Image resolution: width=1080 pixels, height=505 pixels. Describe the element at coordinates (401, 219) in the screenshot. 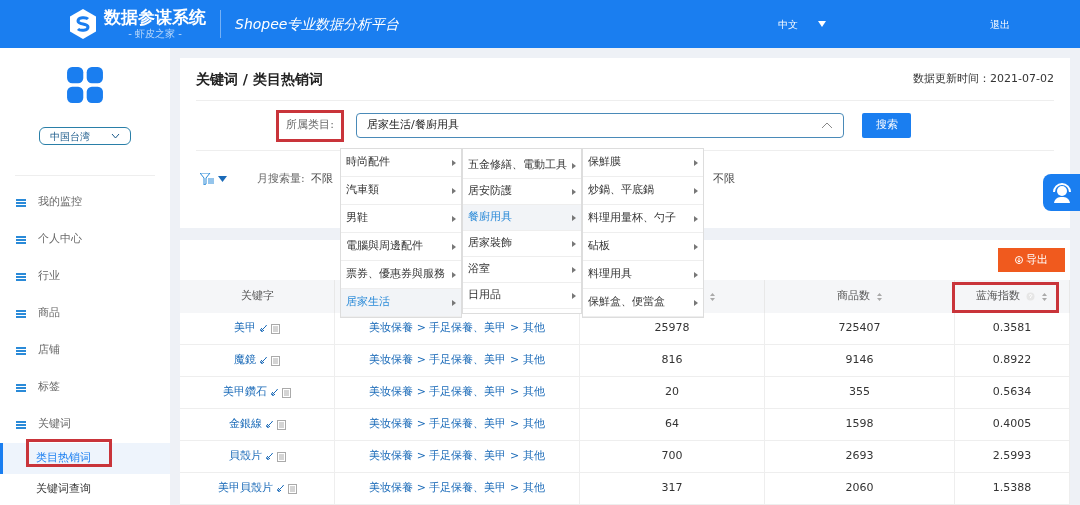

I see `menu-item: 男鞋` at that location.